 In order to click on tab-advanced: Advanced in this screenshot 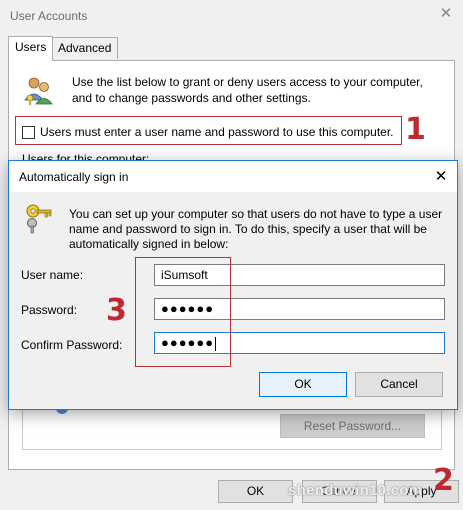, I will do `click(85, 48)`.